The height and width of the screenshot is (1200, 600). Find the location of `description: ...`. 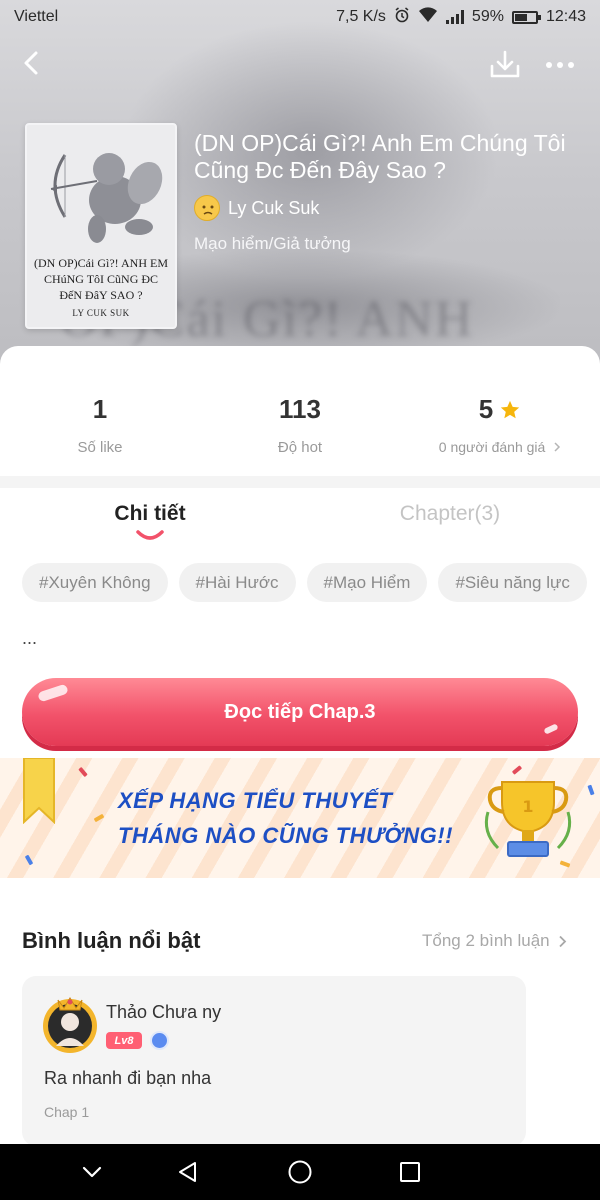

description: ... is located at coordinates (29, 638).